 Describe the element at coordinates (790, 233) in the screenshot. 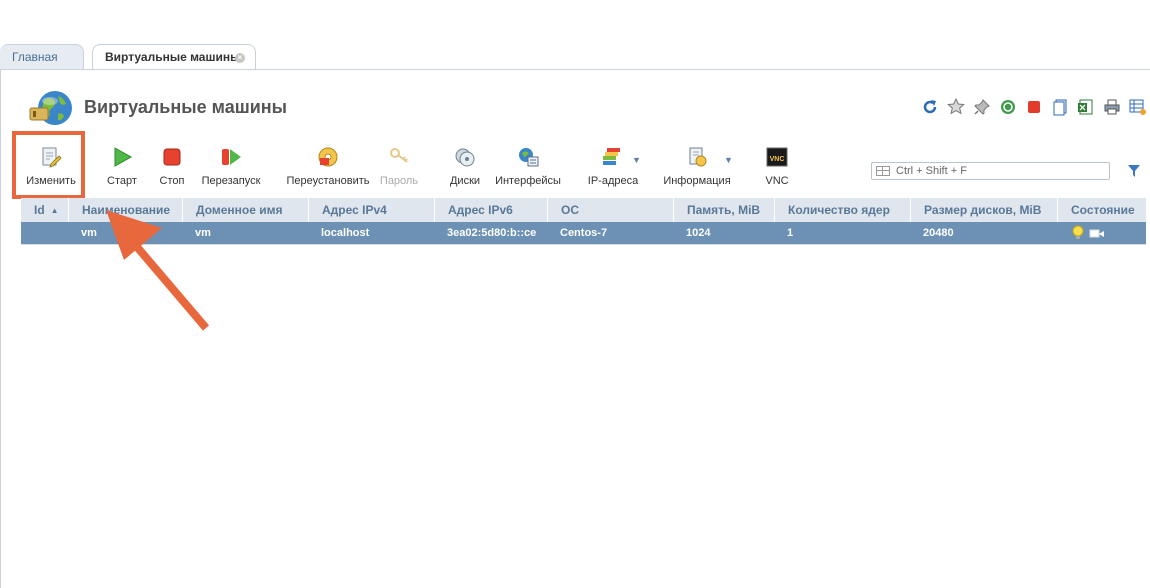

I see `cell-cores: 1` at that location.